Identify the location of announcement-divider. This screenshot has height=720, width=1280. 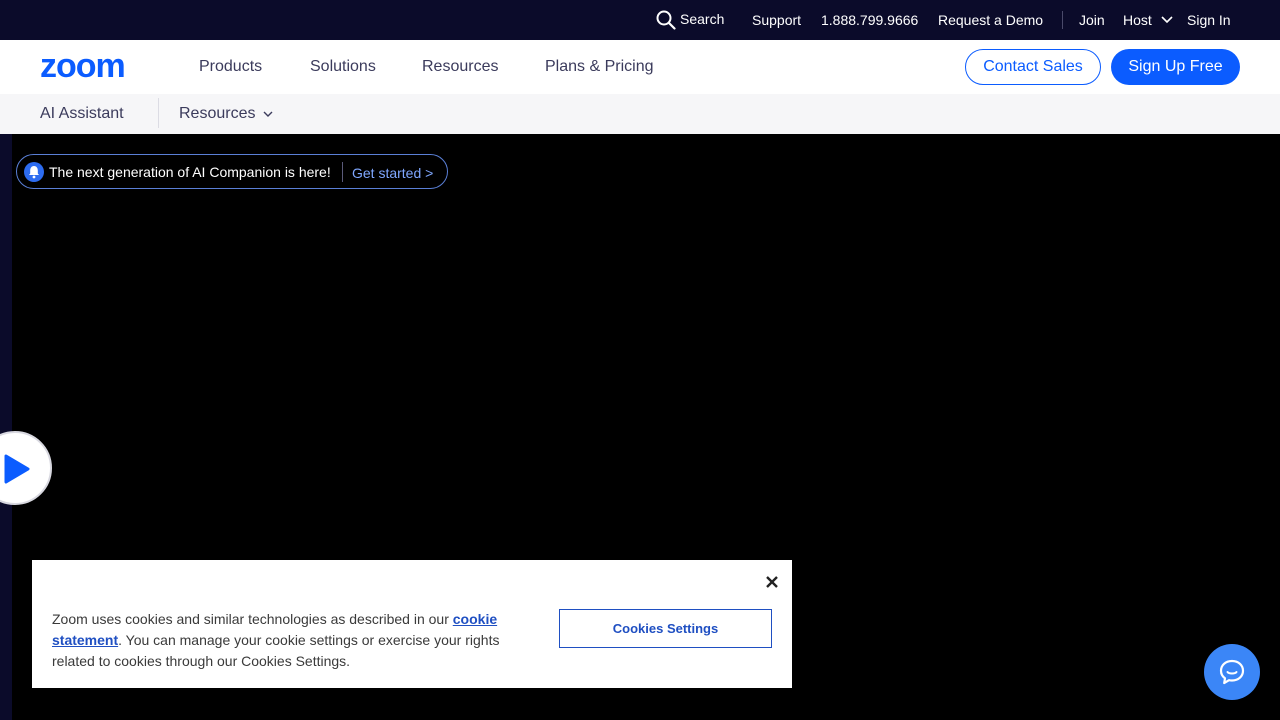
(342, 172).